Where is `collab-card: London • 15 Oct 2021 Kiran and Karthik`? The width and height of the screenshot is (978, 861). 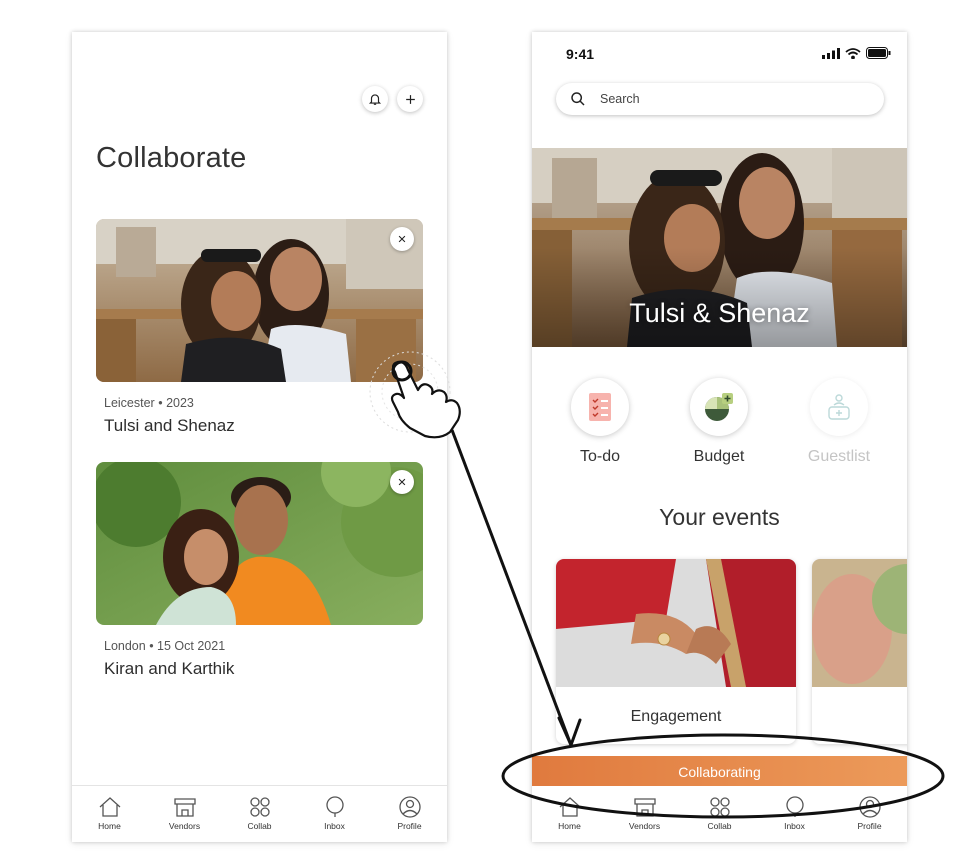
collab-card: London • 15 Oct 2021 Kiran and Karthik is located at coordinates (259, 570).